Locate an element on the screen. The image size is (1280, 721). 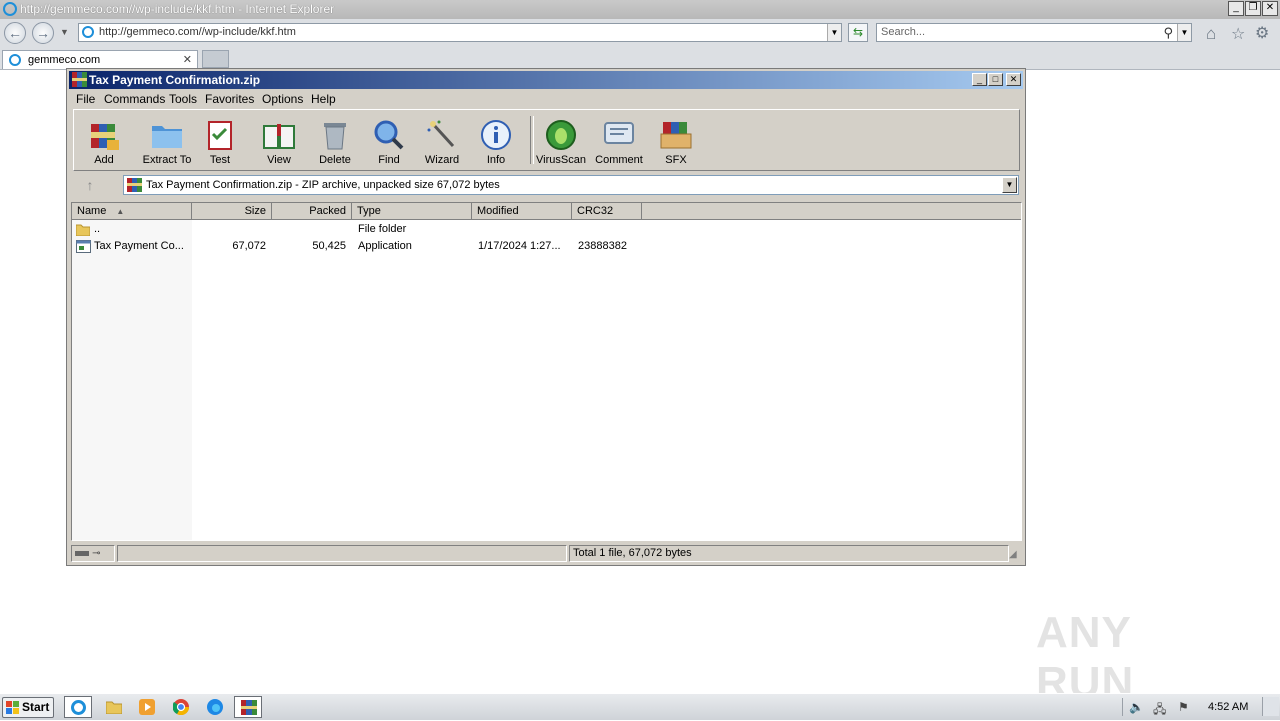
winrar-status-bar: ⊸ Total 1 file, 67,072 bytes ◢ is located at coordinates (546, 554).